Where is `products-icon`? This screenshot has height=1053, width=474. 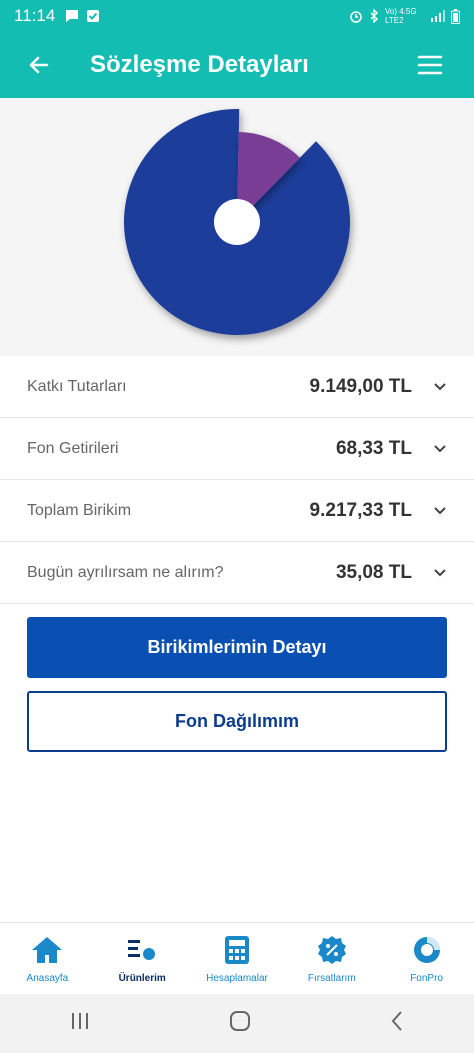 products-icon is located at coordinates (142, 950).